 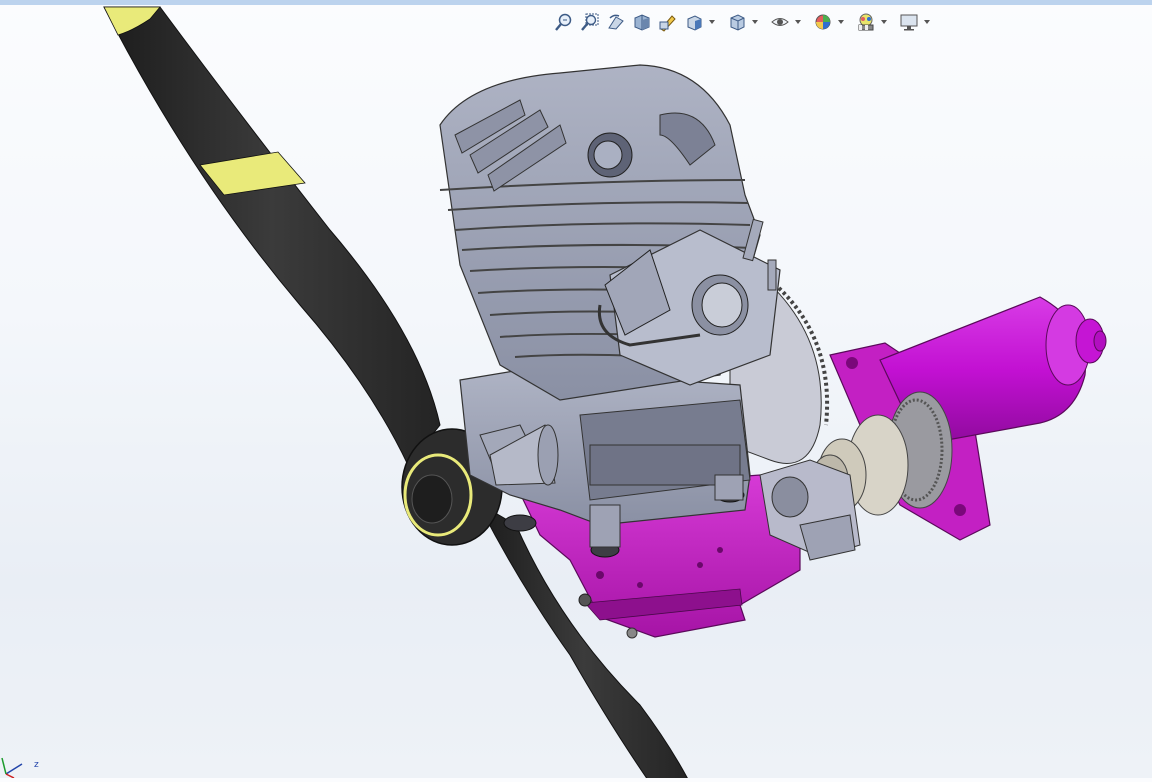 I want to click on triad-axes-icon, so click(x=12, y=768).